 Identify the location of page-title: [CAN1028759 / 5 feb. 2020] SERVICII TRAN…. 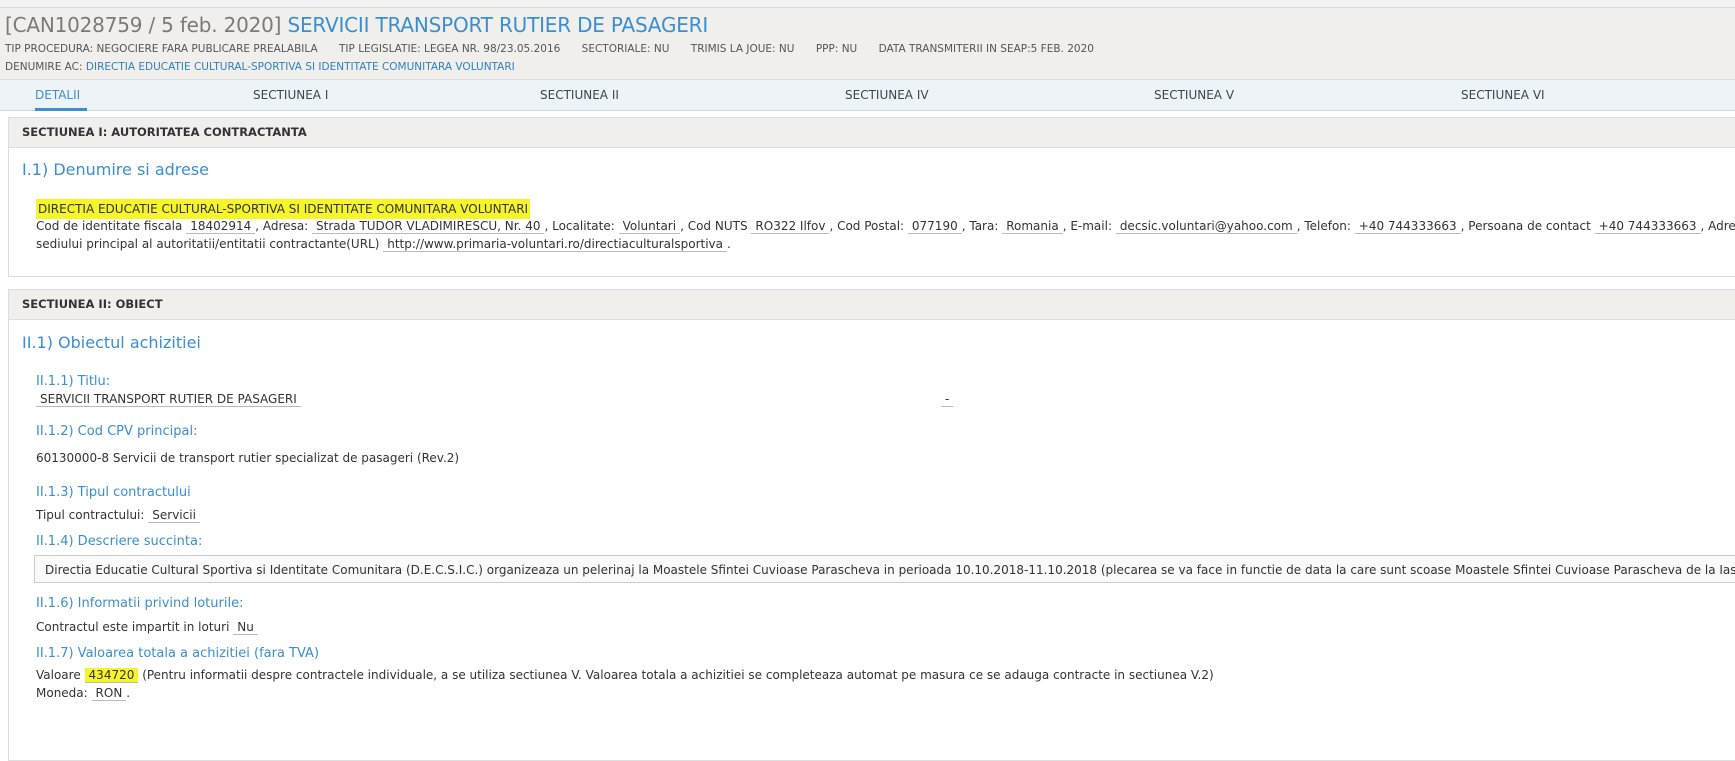
(356, 25).